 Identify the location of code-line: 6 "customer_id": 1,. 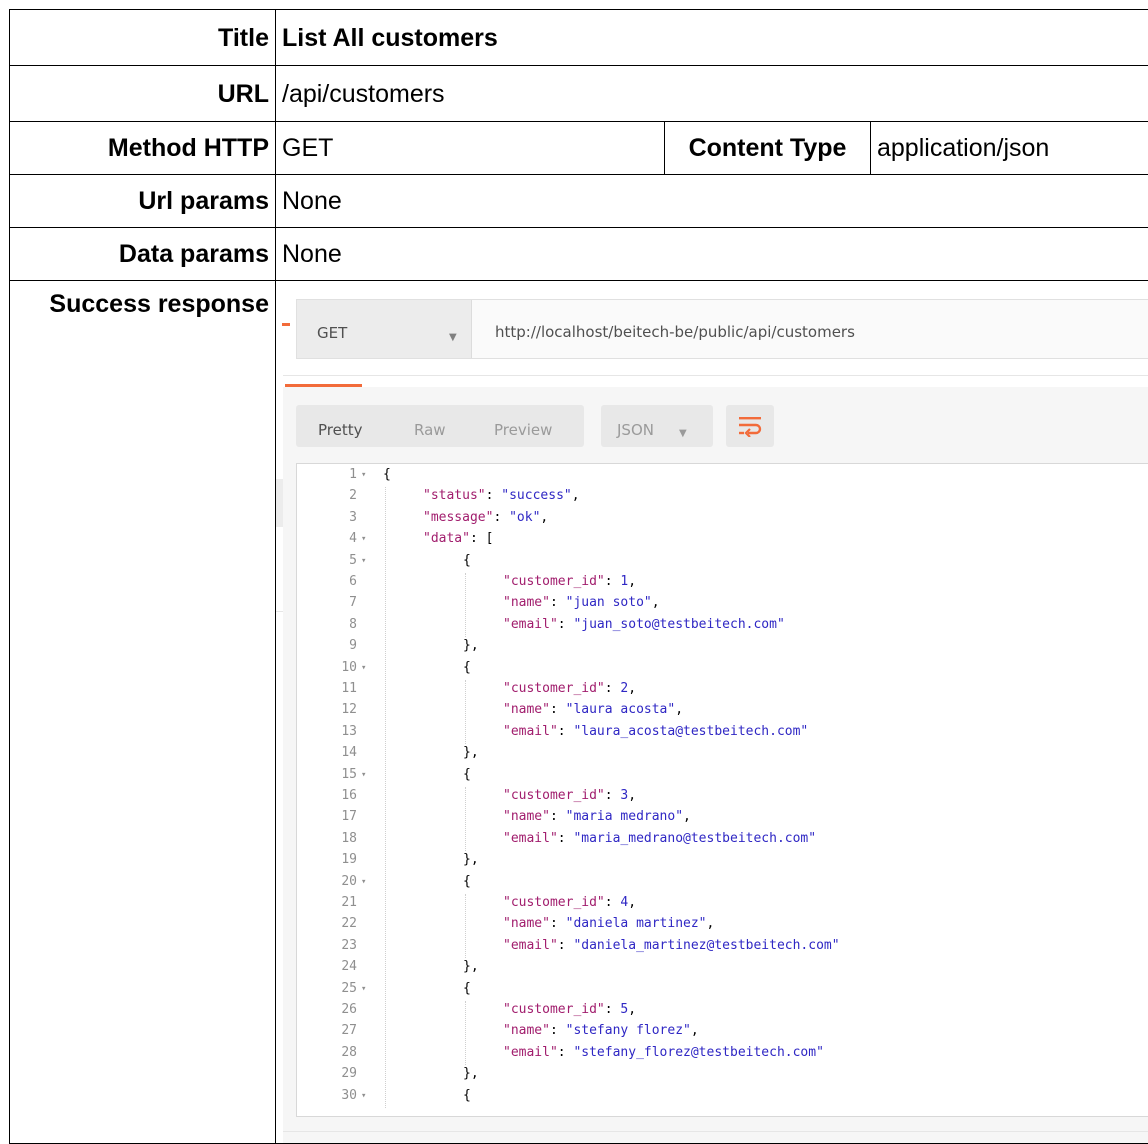
(722, 582).